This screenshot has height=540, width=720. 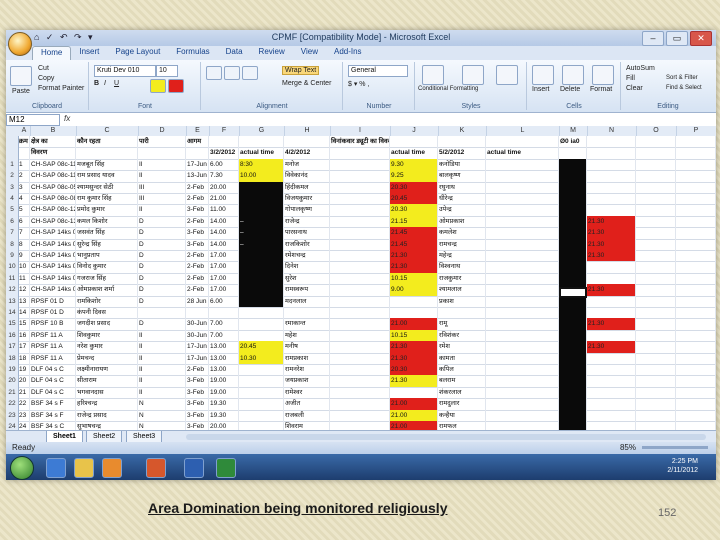 I want to click on table-cell: रामप्रकाश, so click(x=307, y=358).